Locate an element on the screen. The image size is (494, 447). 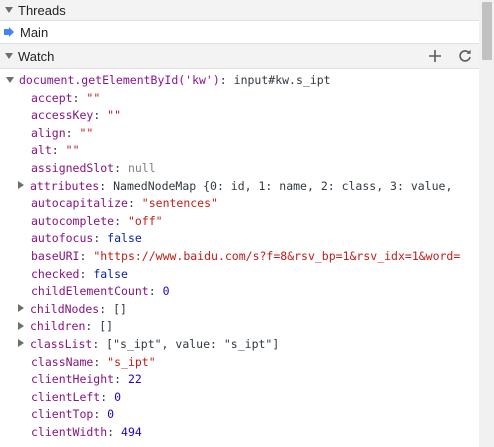
property-name: autocomplete is located at coordinates (73, 220).